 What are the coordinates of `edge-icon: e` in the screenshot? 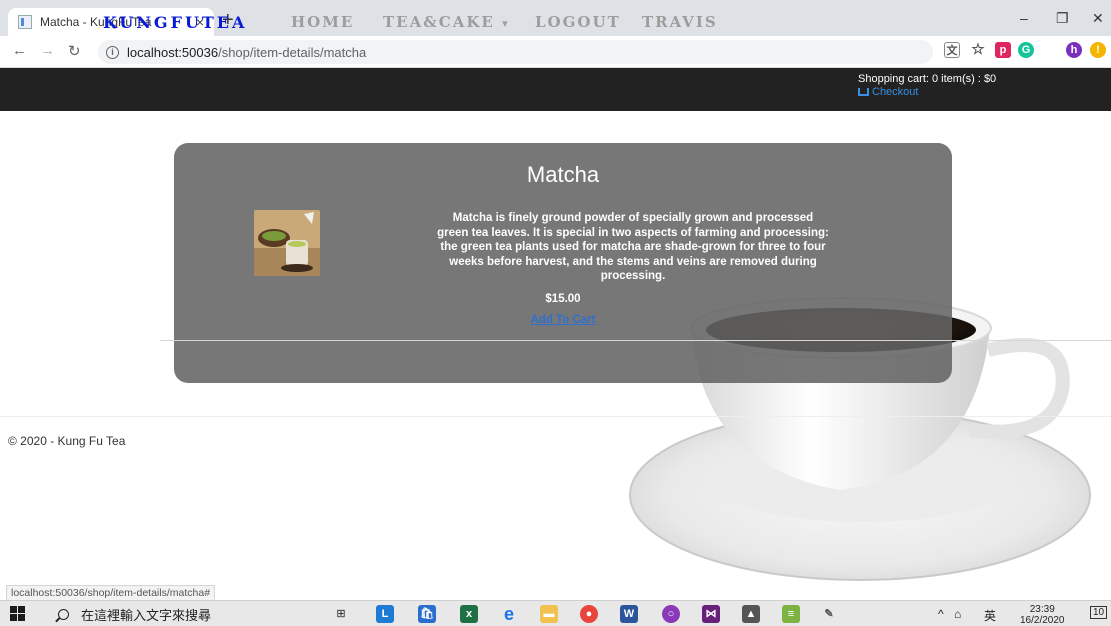 It's located at (509, 614).